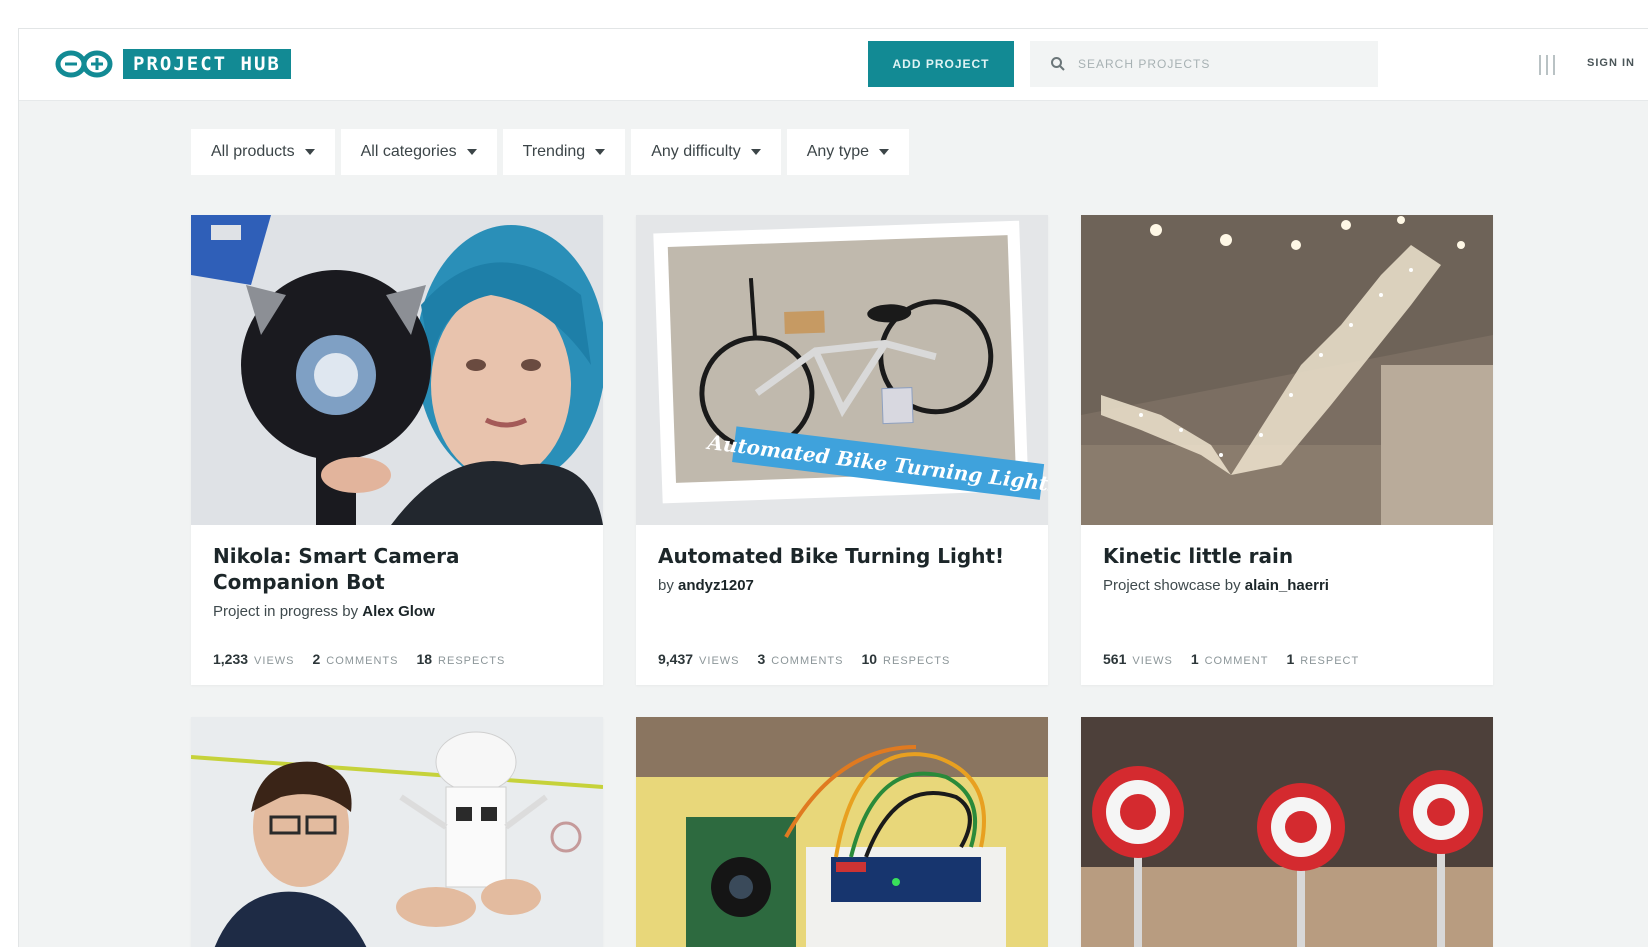 This screenshot has width=1648, height=947. Describe the element at coordinates (253, 151) in the screenshot. I see `filter-label: All products` at that location.